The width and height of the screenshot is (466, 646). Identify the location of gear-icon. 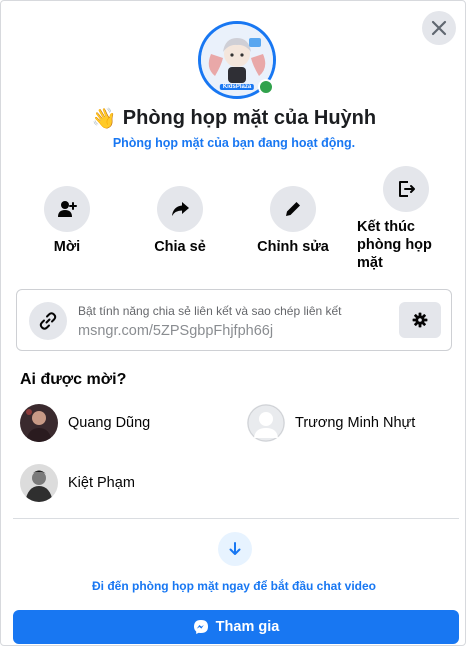
(420, 320).